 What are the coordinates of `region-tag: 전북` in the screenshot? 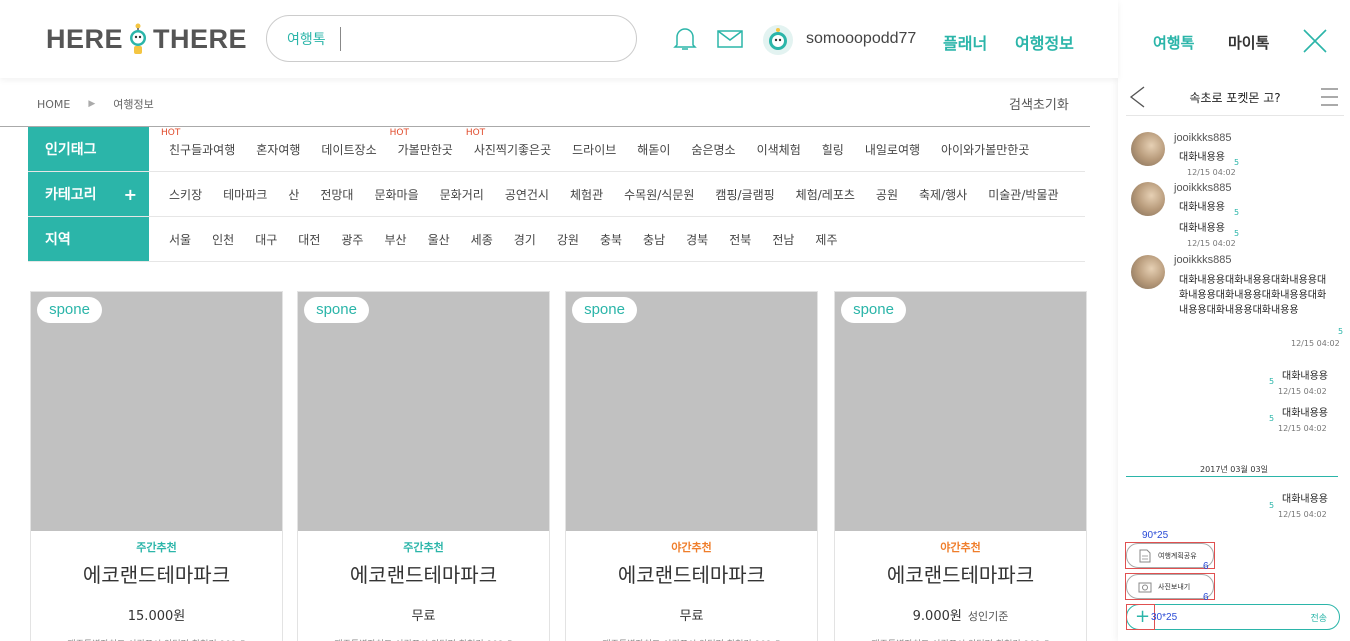 It's located at (740, 239).